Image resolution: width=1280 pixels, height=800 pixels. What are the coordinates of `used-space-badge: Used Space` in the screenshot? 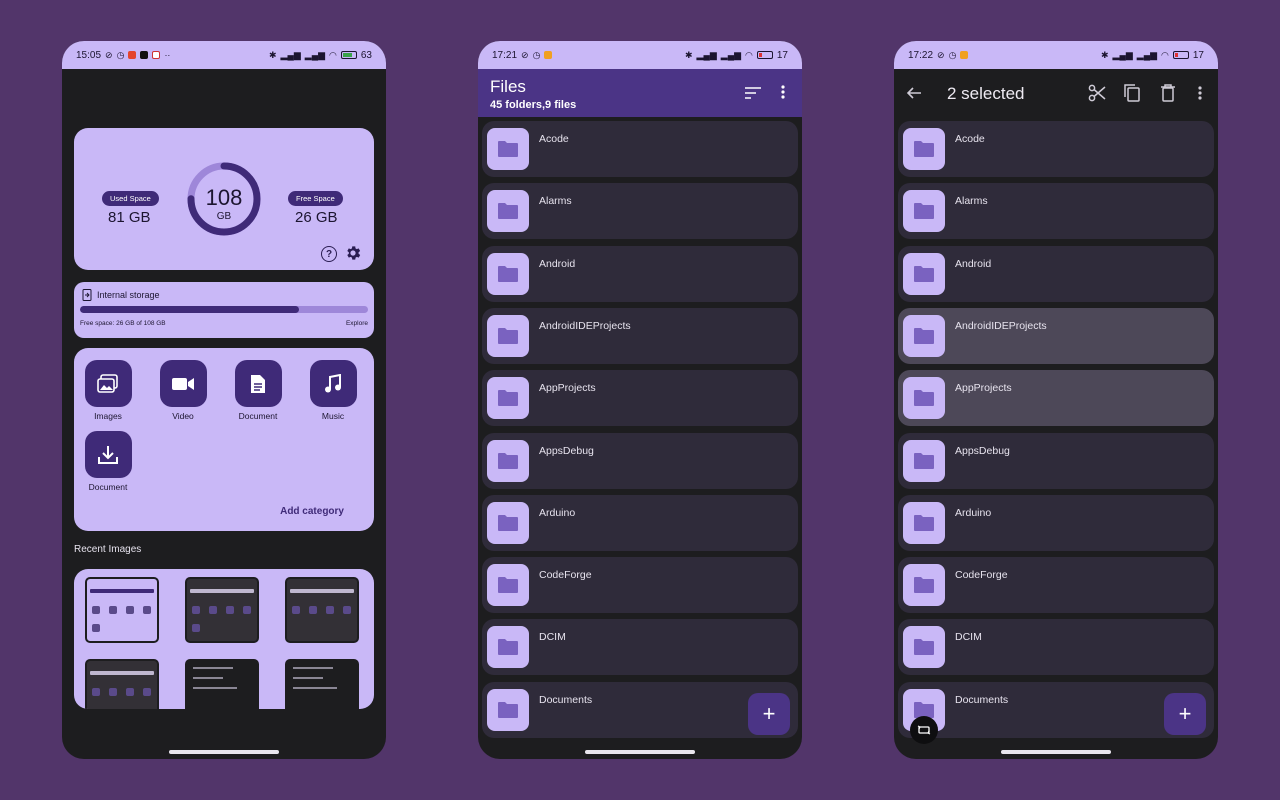 It's located at (130, 198).